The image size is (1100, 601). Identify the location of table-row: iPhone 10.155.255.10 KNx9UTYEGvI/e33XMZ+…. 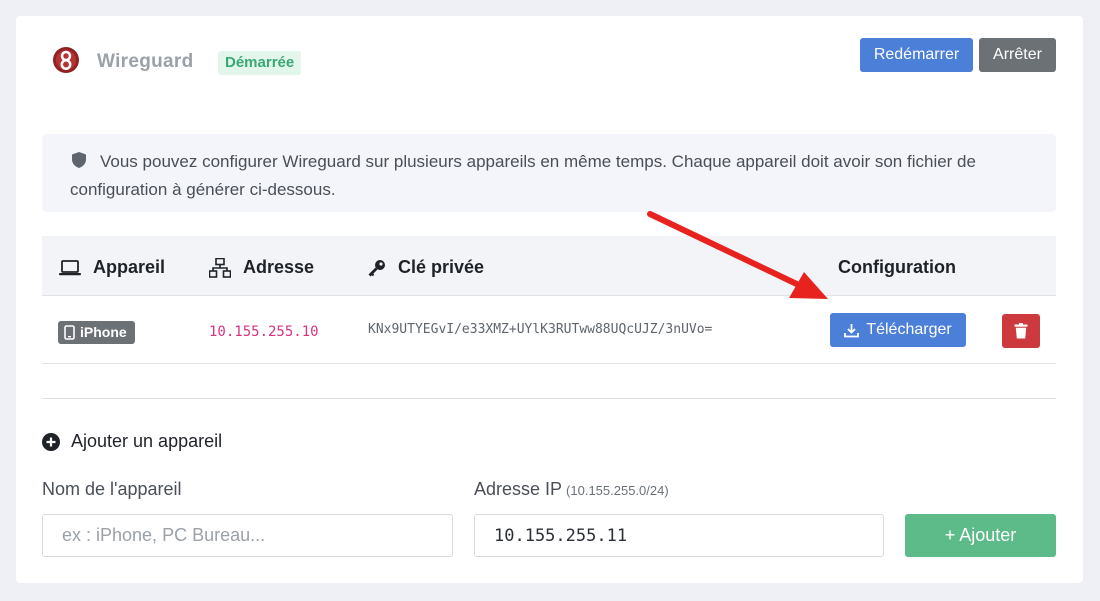
(549, 330).